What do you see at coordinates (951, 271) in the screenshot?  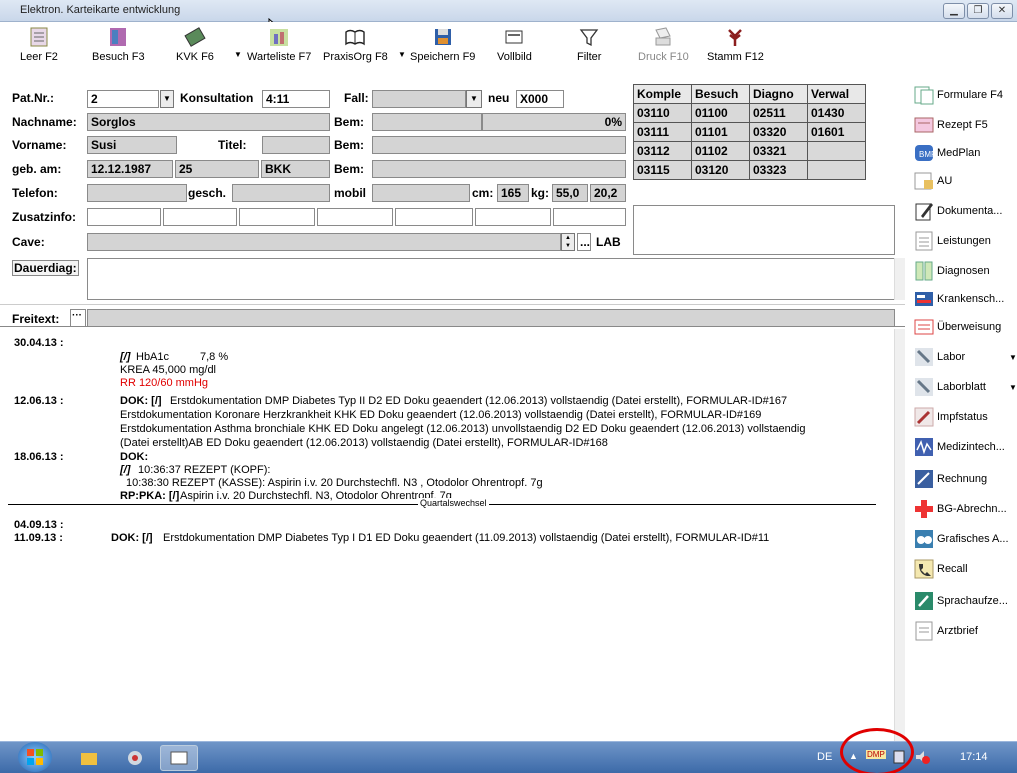 I see `sidebar-item-diagnosen: Diagnosen` at bounding box center [951, 271].